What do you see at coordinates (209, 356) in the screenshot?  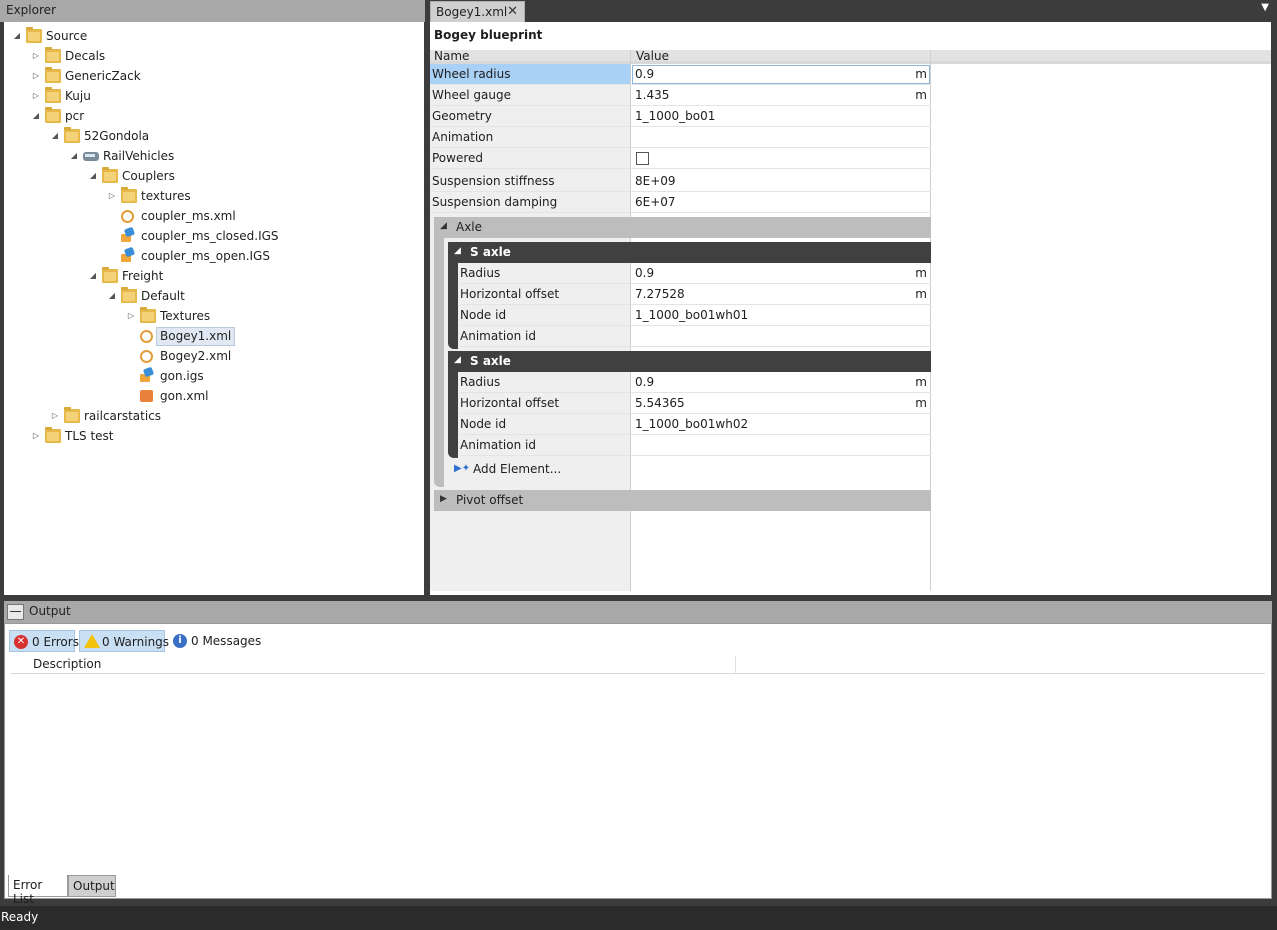 I see `tree-item: Bogey2.xml` at bounding box center [209, 356].